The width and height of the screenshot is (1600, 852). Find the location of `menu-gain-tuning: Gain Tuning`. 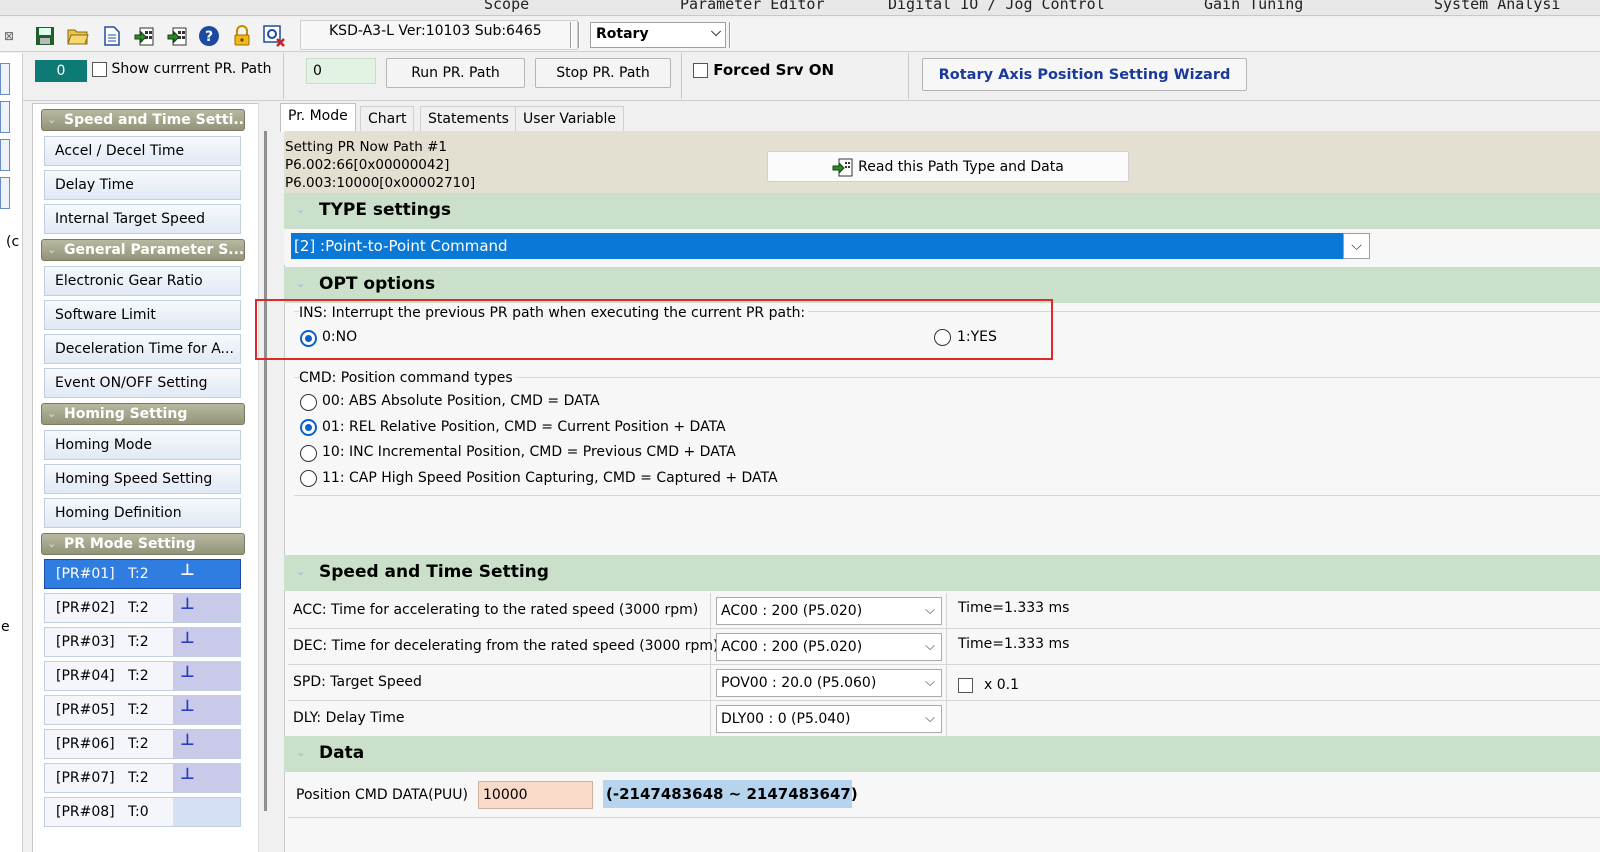

menu-gain-tuning: Gain Tuning is located at coordinates (1253, 6).